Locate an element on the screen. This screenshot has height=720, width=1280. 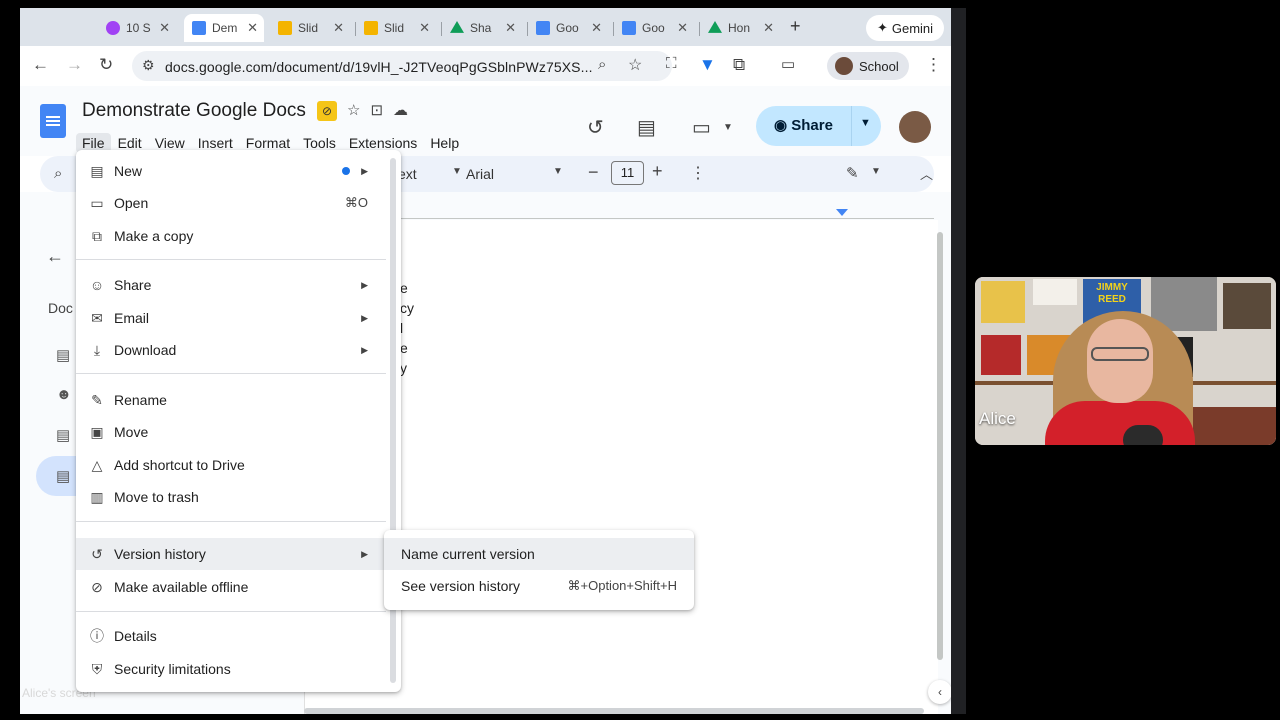
version-history-icon: ↺ is located at coordinates (595, 127).